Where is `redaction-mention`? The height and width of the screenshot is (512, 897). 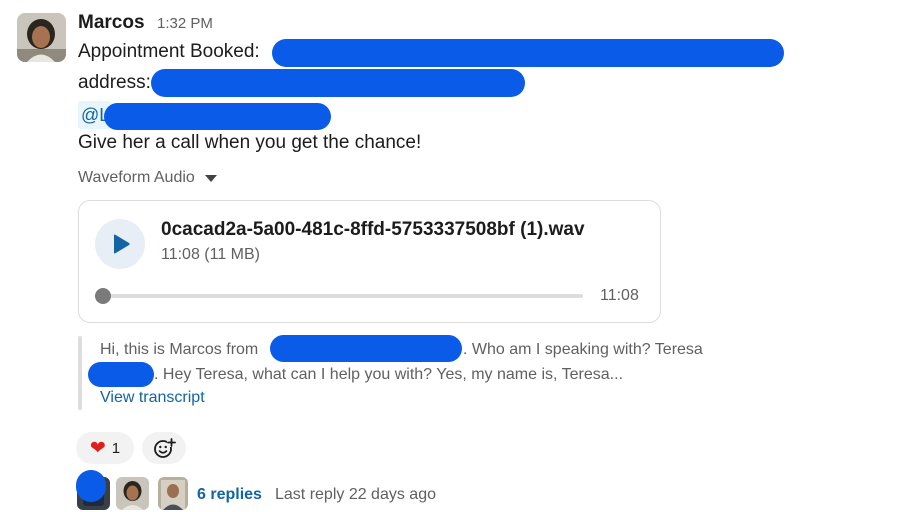 redaction-mention is located at coordinates (217, 116).